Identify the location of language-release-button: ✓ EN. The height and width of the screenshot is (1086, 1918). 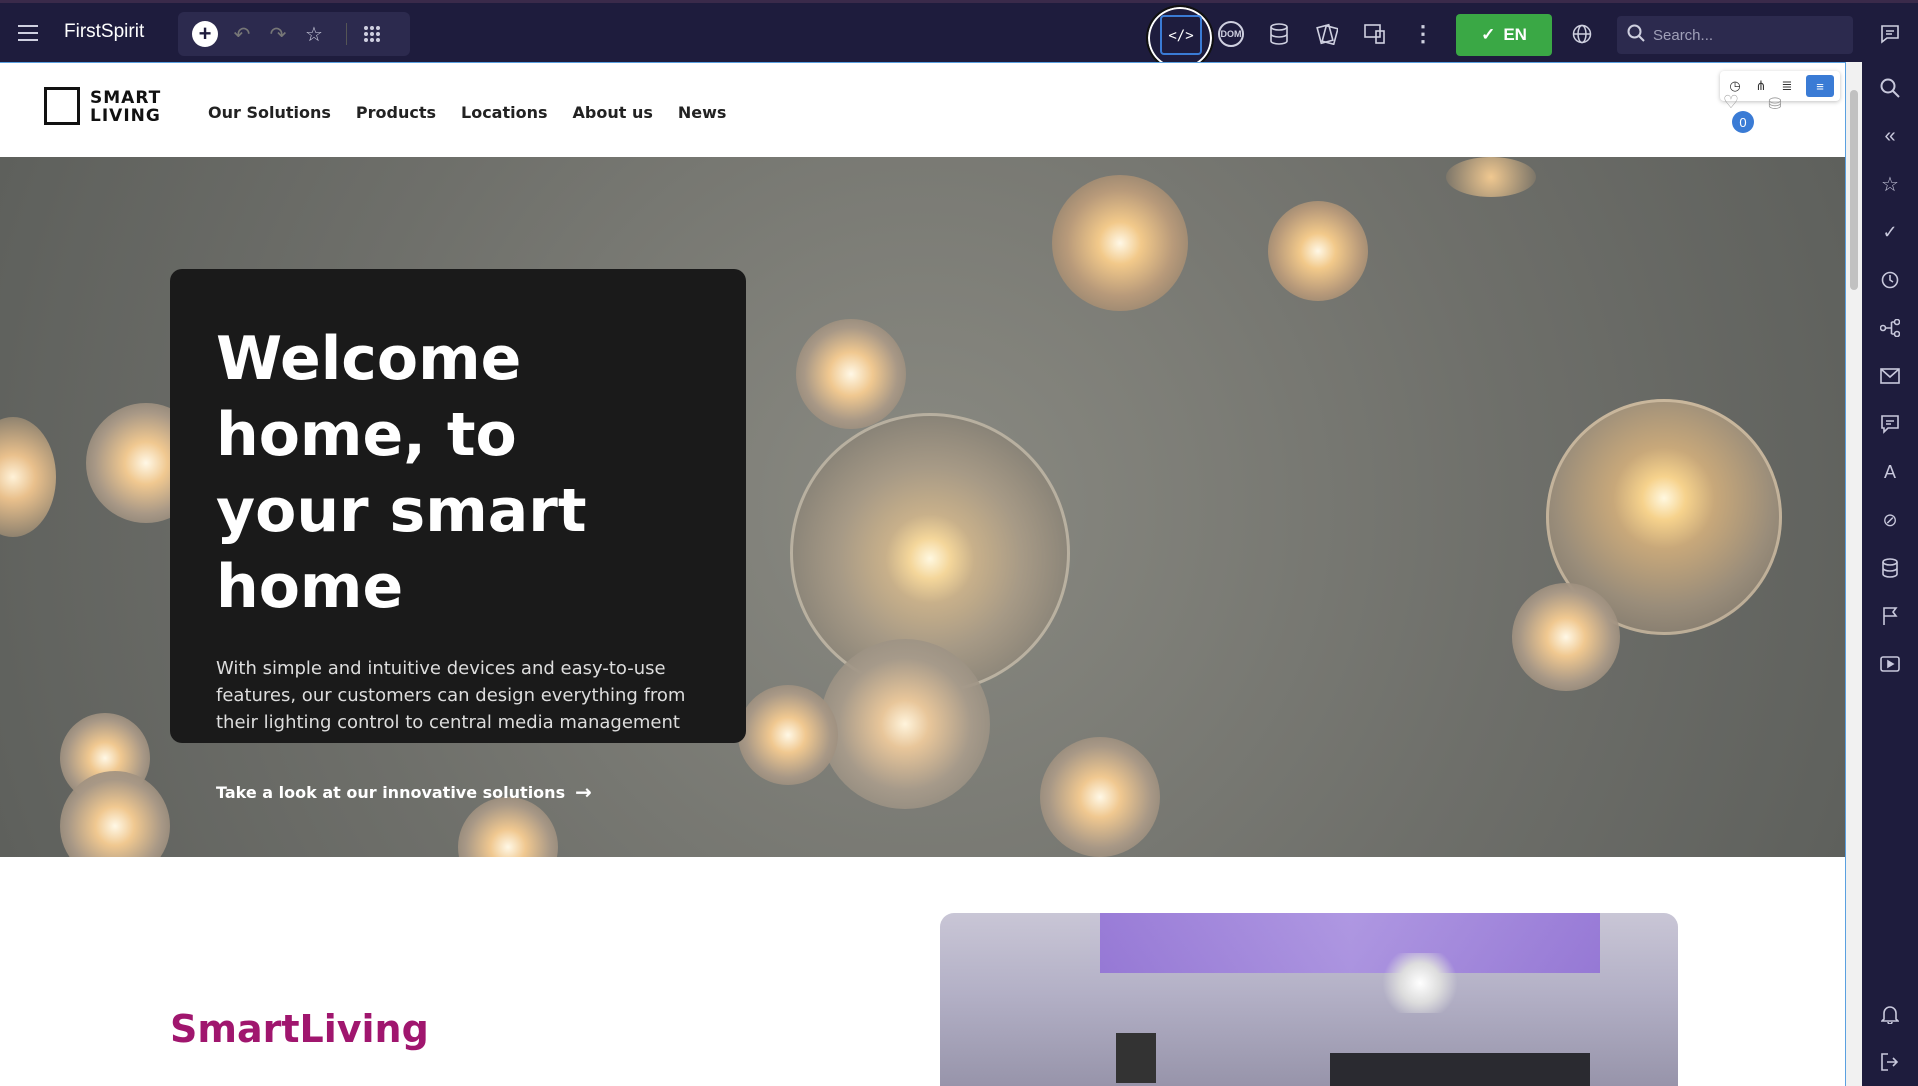
(1504, 35).